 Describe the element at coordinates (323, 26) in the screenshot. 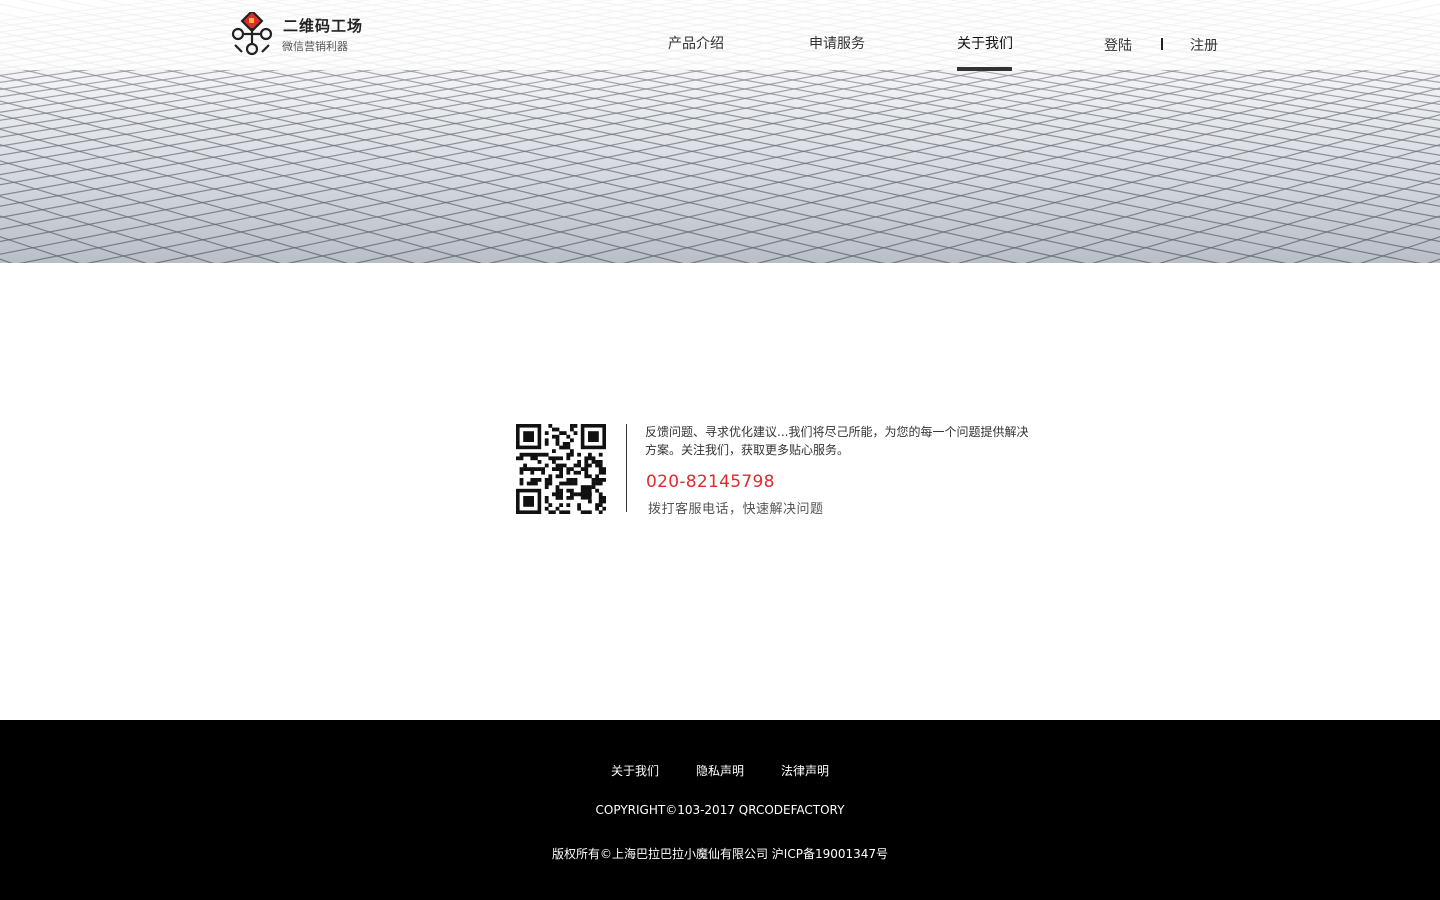

I see `brand-name: 二维码工场` at that location.